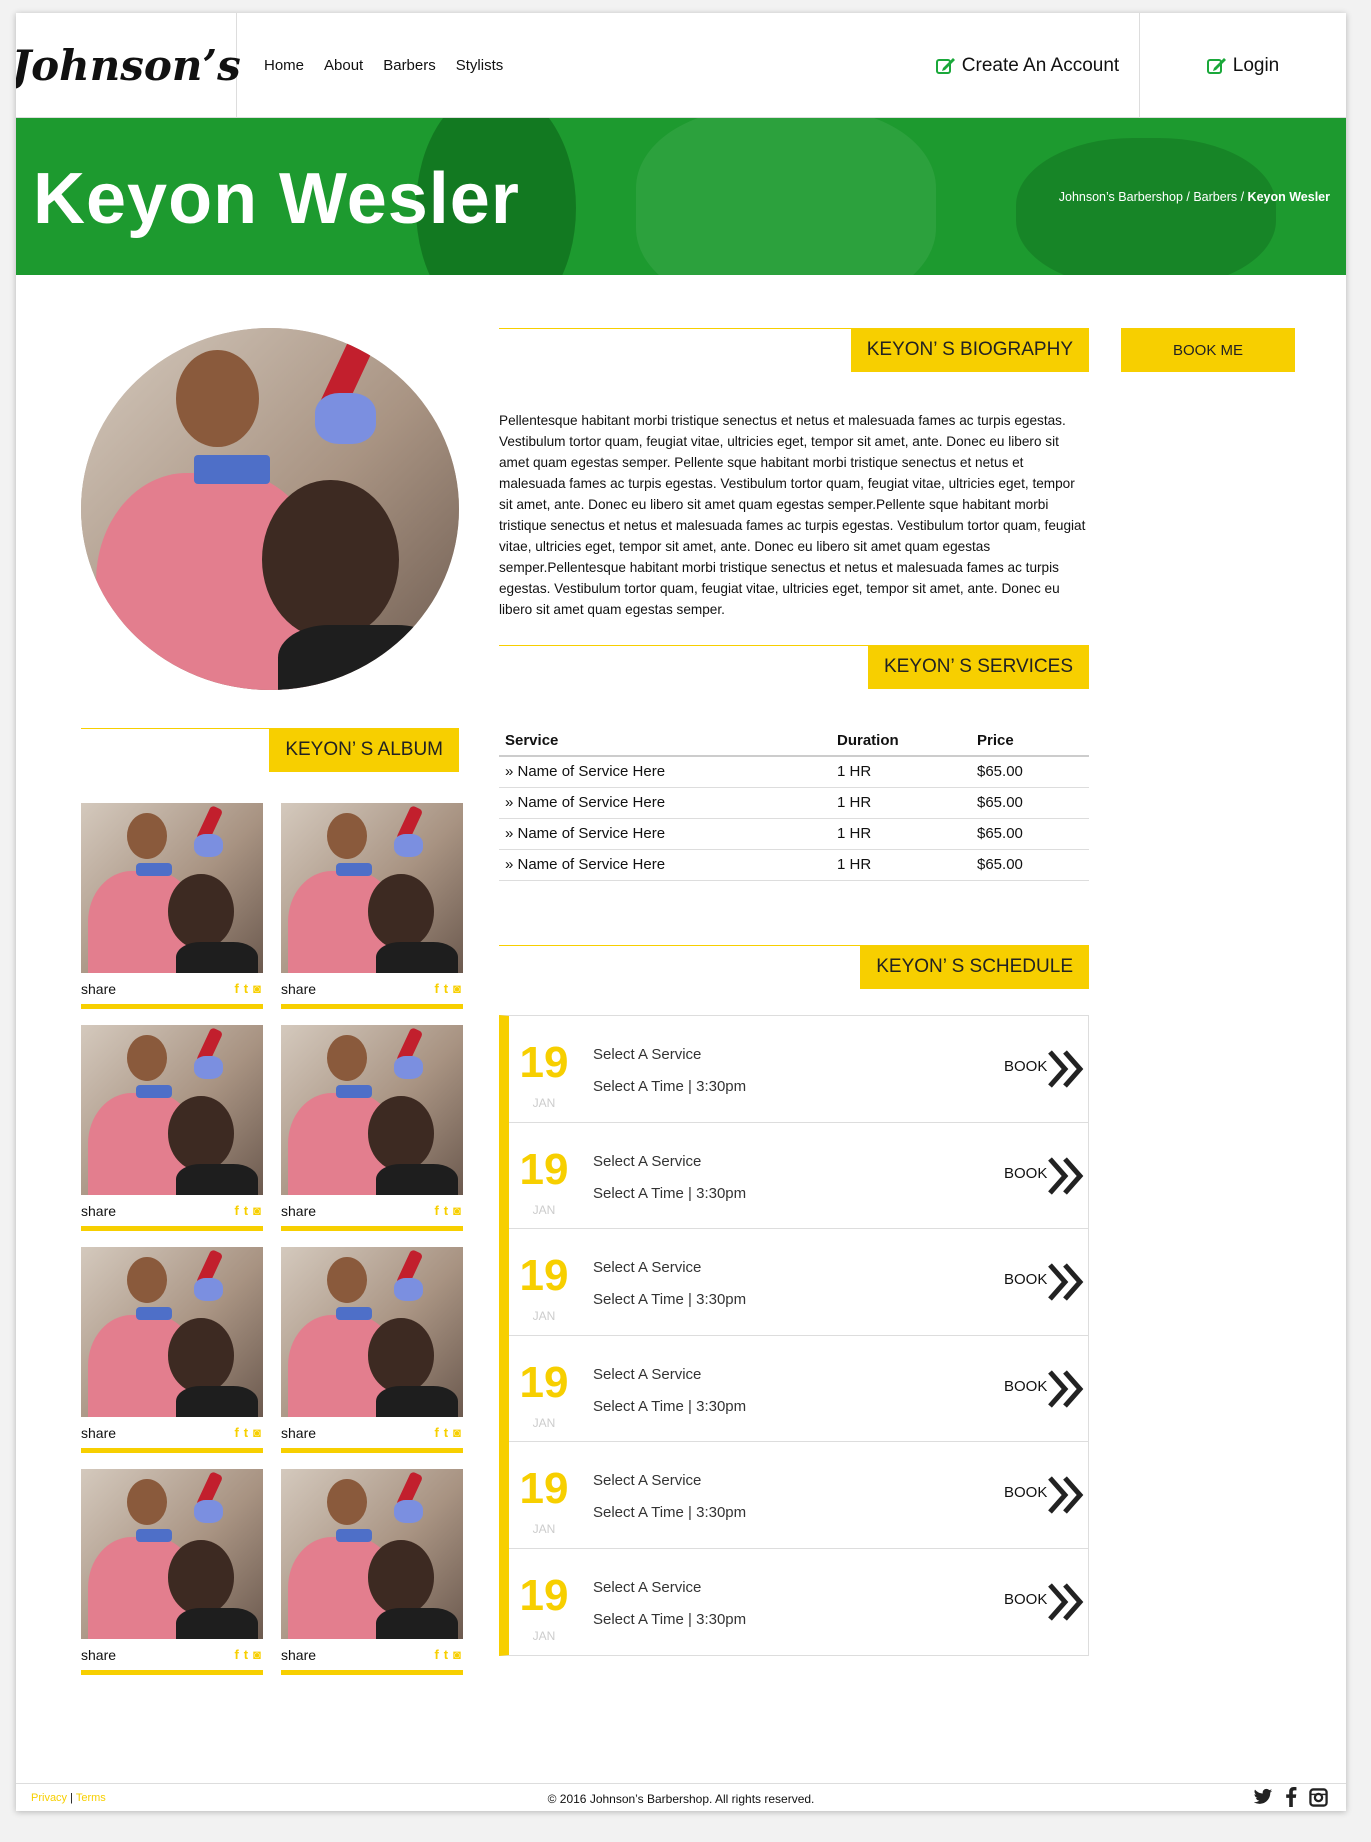 The height and width of the screenshot is (1842, 1371). I want to click on nav-barbers: Barbers, so click(409, 65).